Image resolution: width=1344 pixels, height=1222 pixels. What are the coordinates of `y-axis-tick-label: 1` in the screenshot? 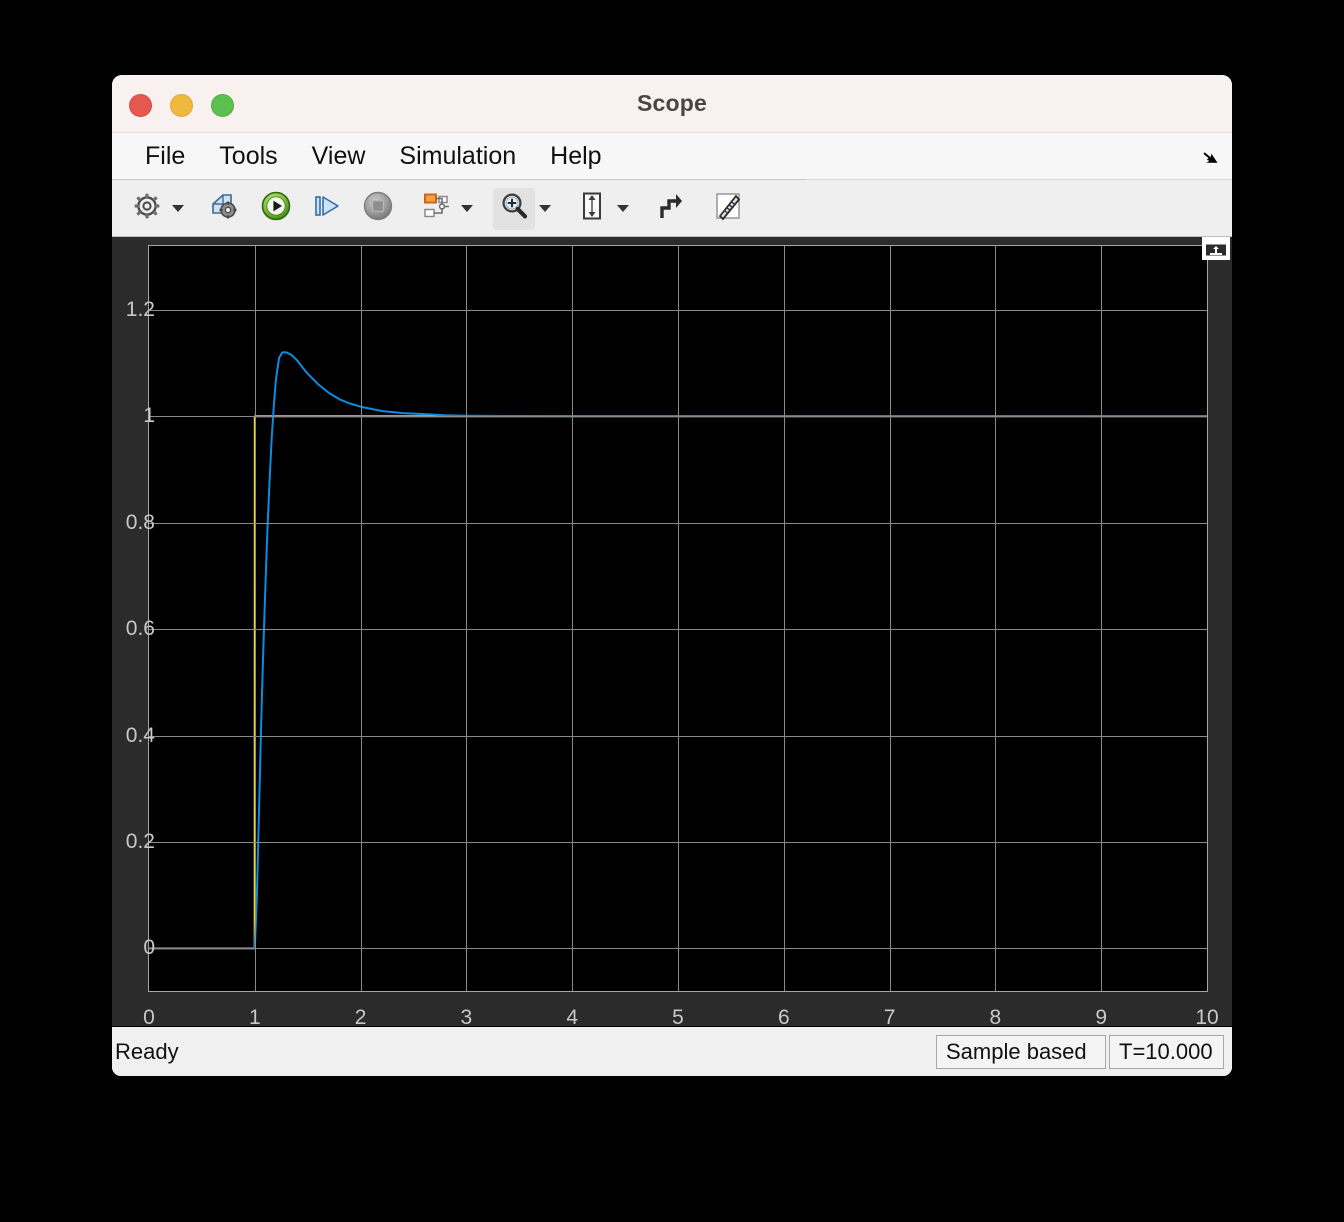 It's located at (149, 416).